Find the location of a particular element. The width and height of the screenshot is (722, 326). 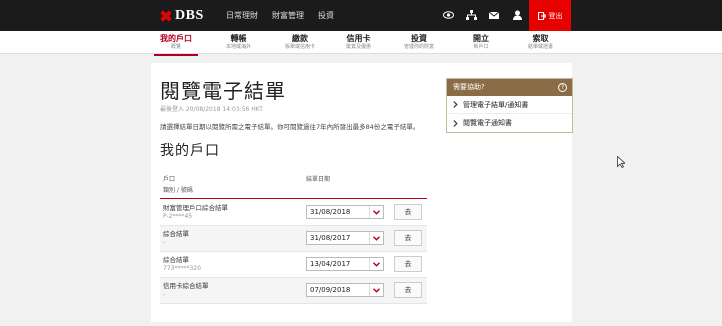

statement-date-value: 07/09/2018 is located at coordinates (330, 290).